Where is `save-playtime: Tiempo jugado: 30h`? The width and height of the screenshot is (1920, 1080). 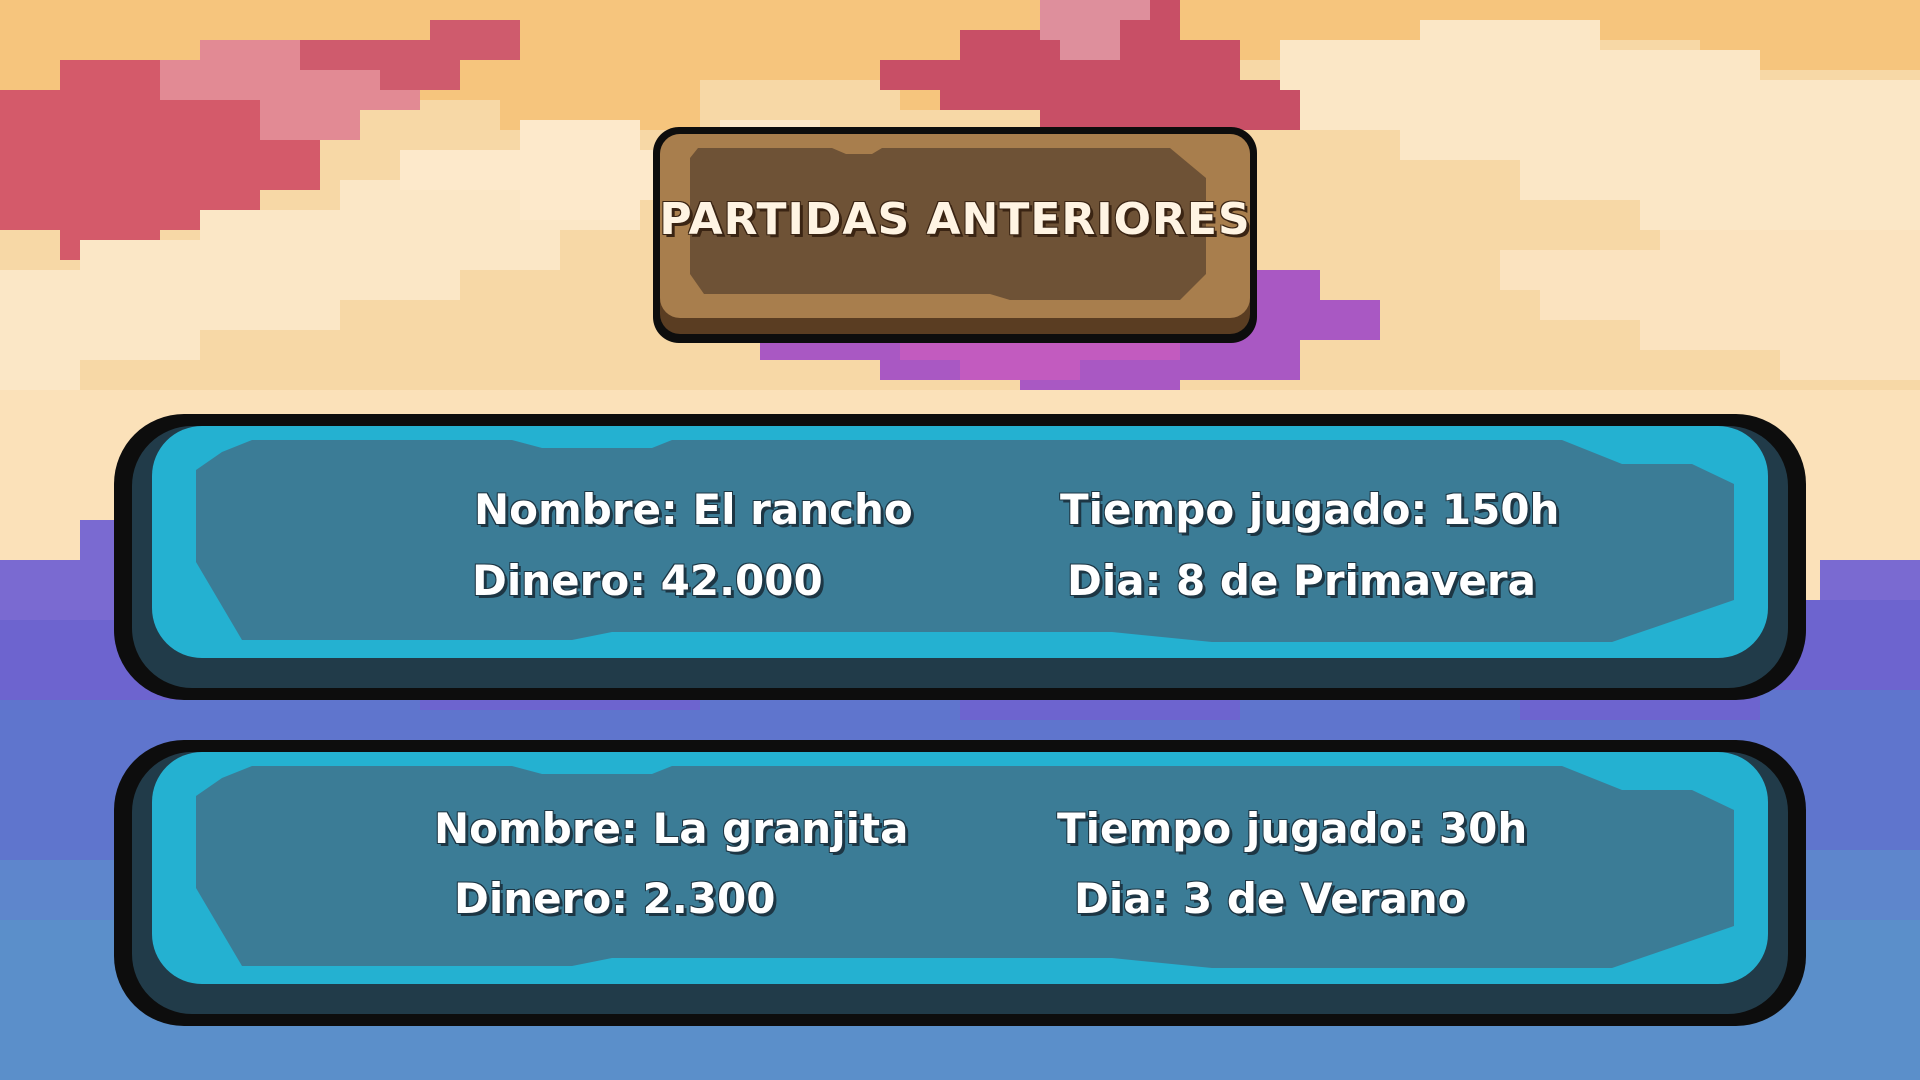 save-playtime: Tiempo jugado: 30h is located at coordinates (1292, 828).